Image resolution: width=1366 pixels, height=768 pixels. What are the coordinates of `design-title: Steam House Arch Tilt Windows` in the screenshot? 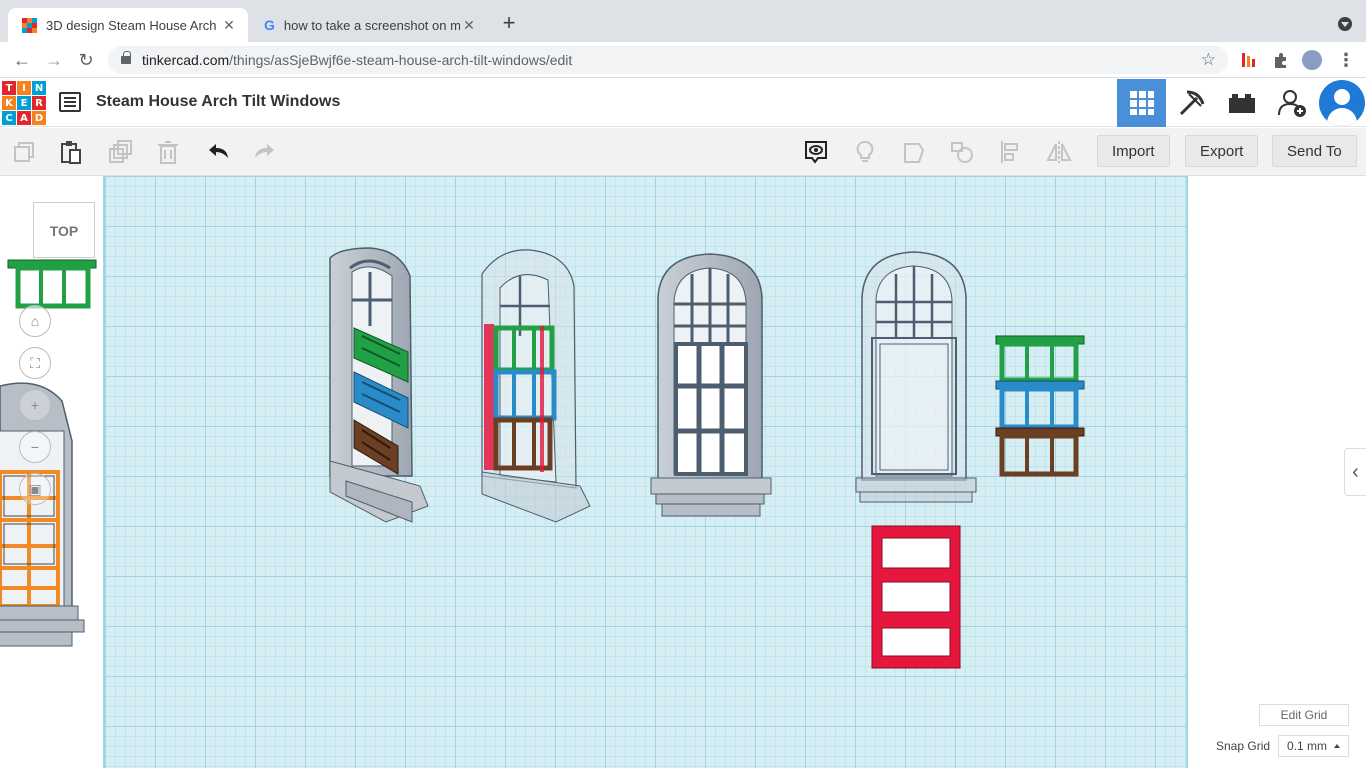 It's located at (218, 102).